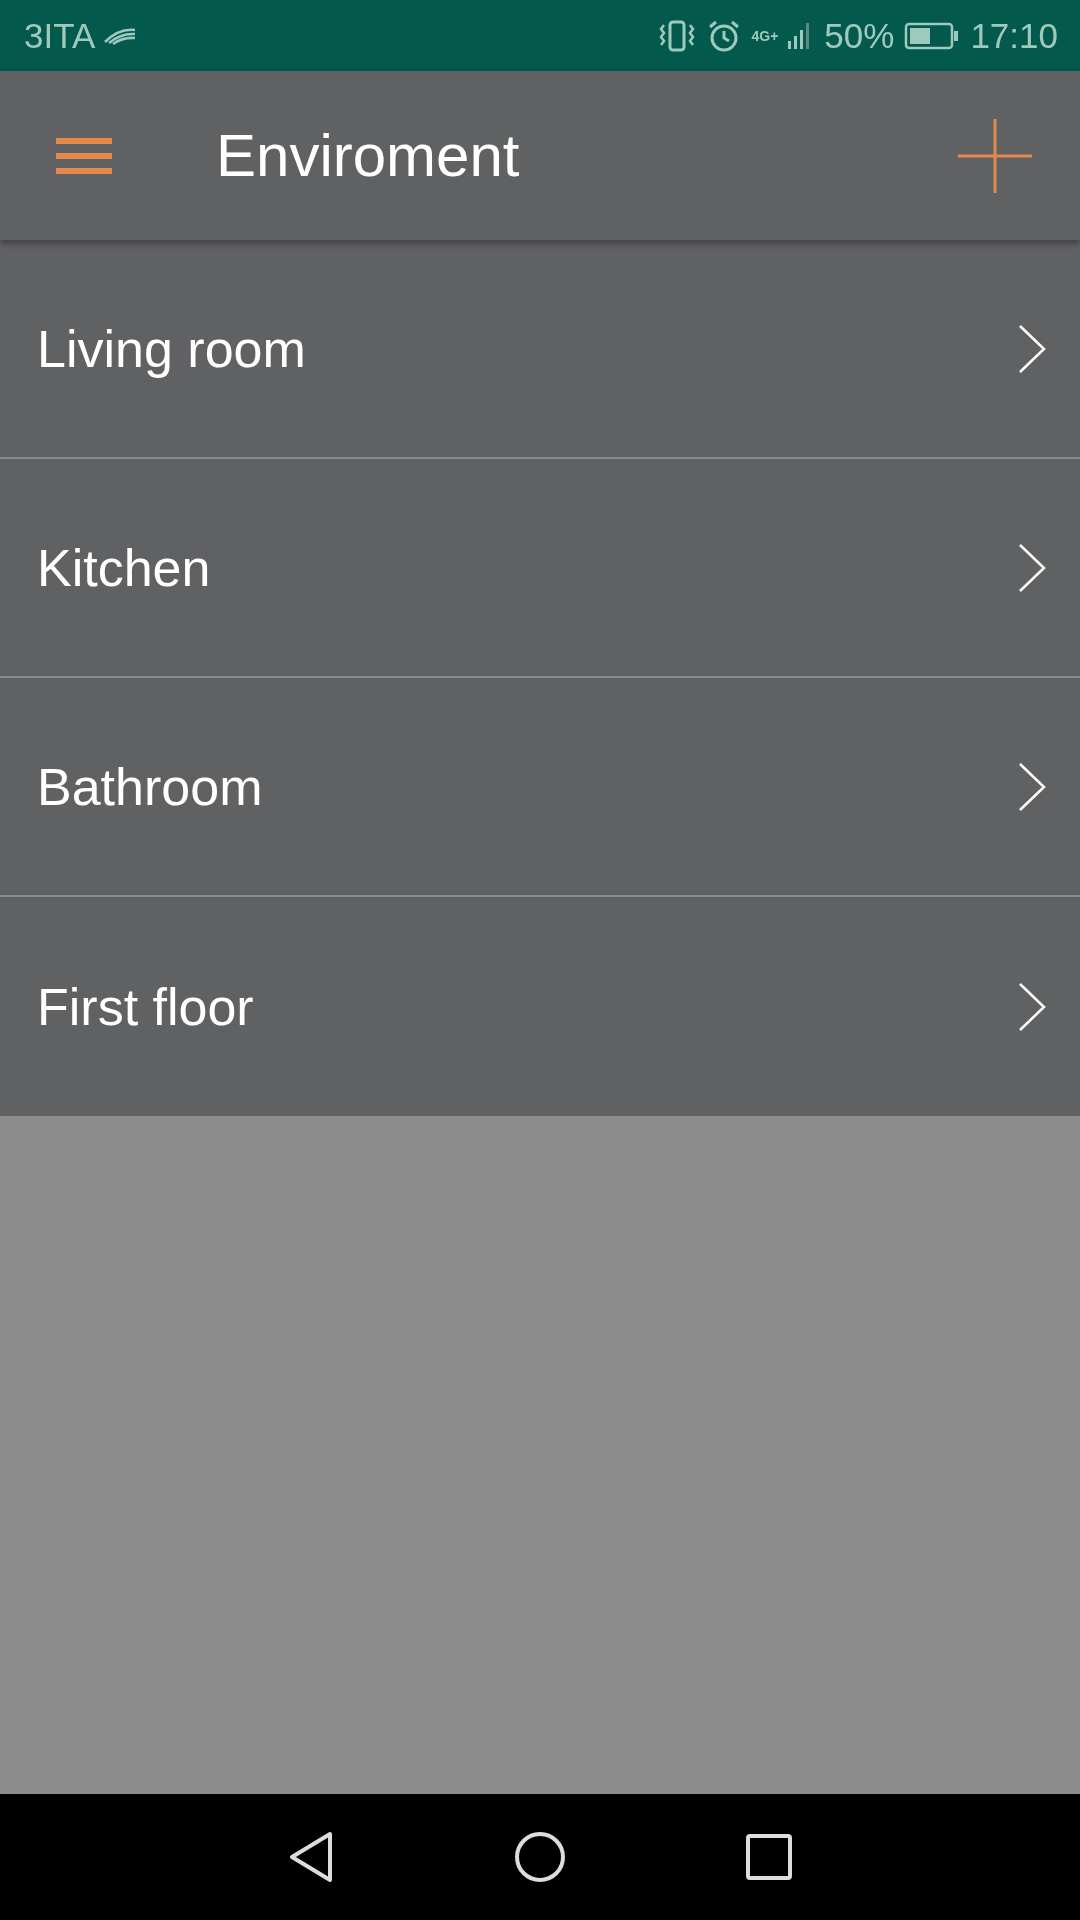  Describe the element at coordinates (540, 1006) in the screenshot. I see `room-list-item: First floor` at that location.